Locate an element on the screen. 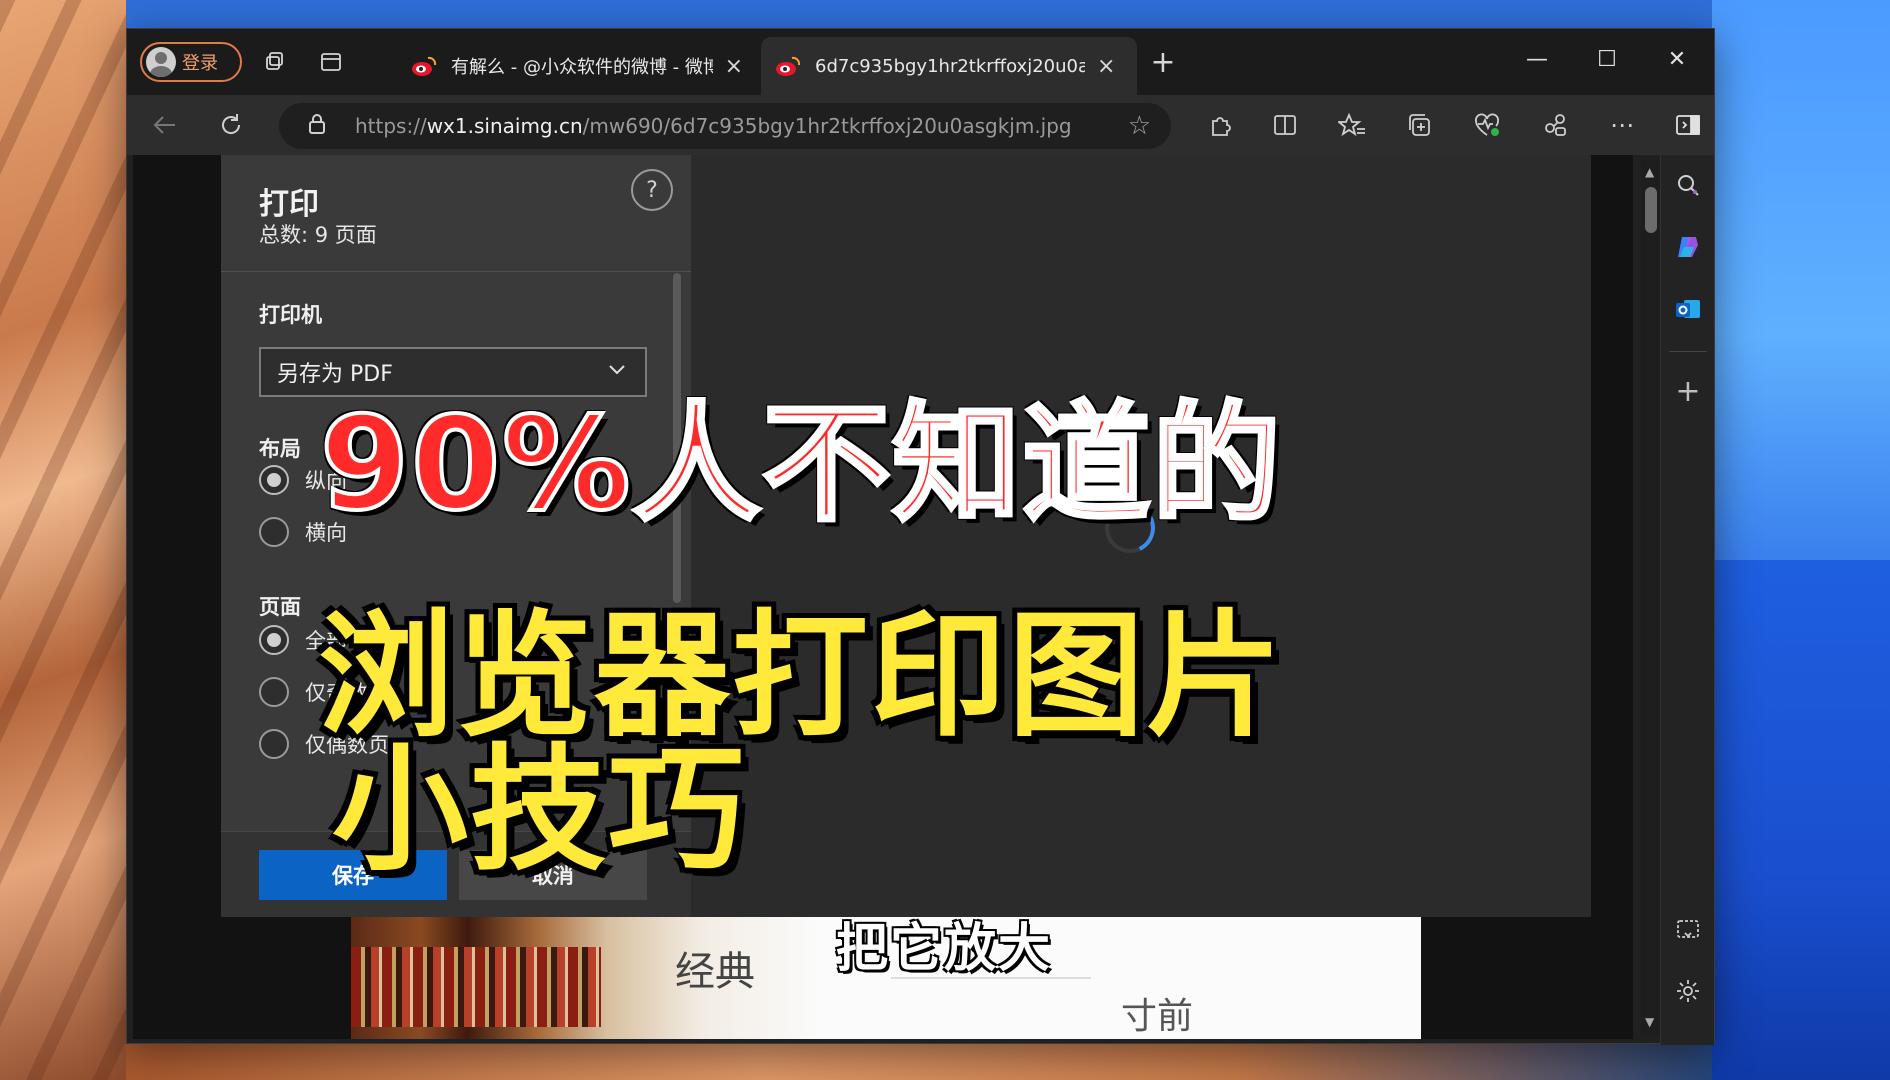  scroll-thumb is located at coordinates (1651, 210).